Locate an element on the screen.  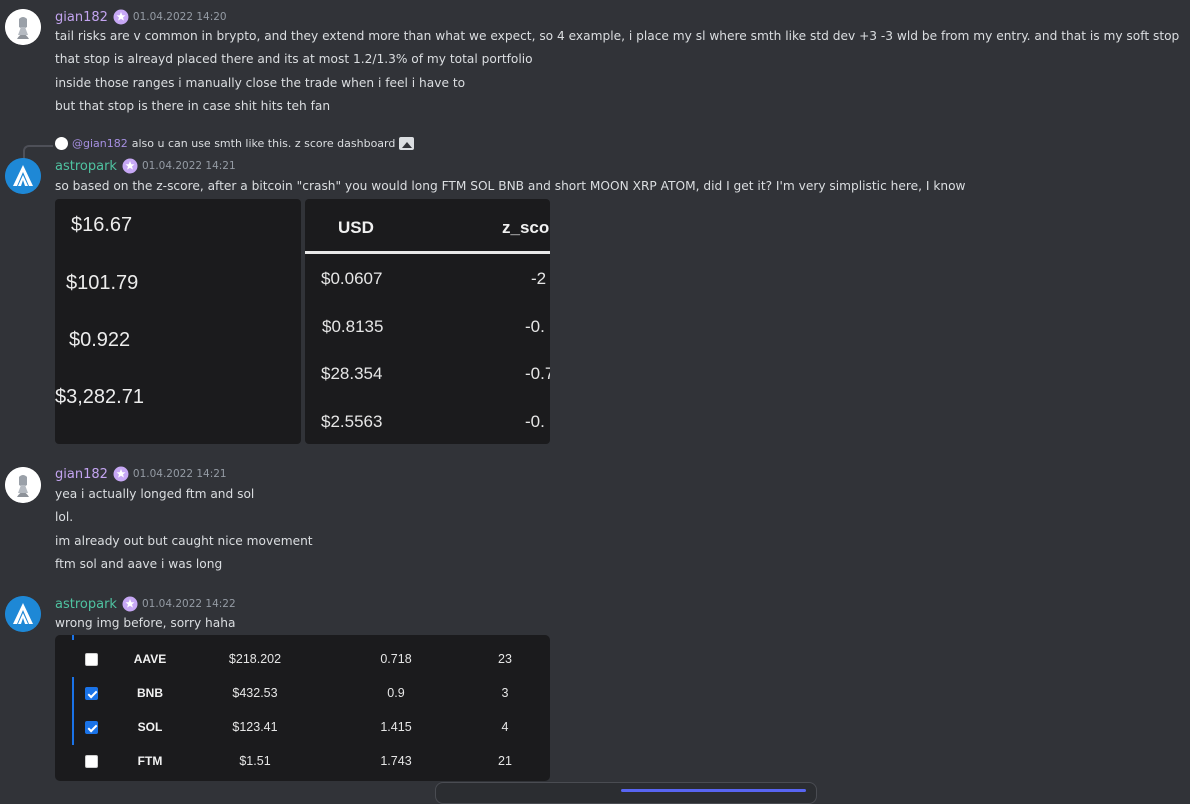
message-line: im already out but caught nice movement is located at coordinates (184, 541).